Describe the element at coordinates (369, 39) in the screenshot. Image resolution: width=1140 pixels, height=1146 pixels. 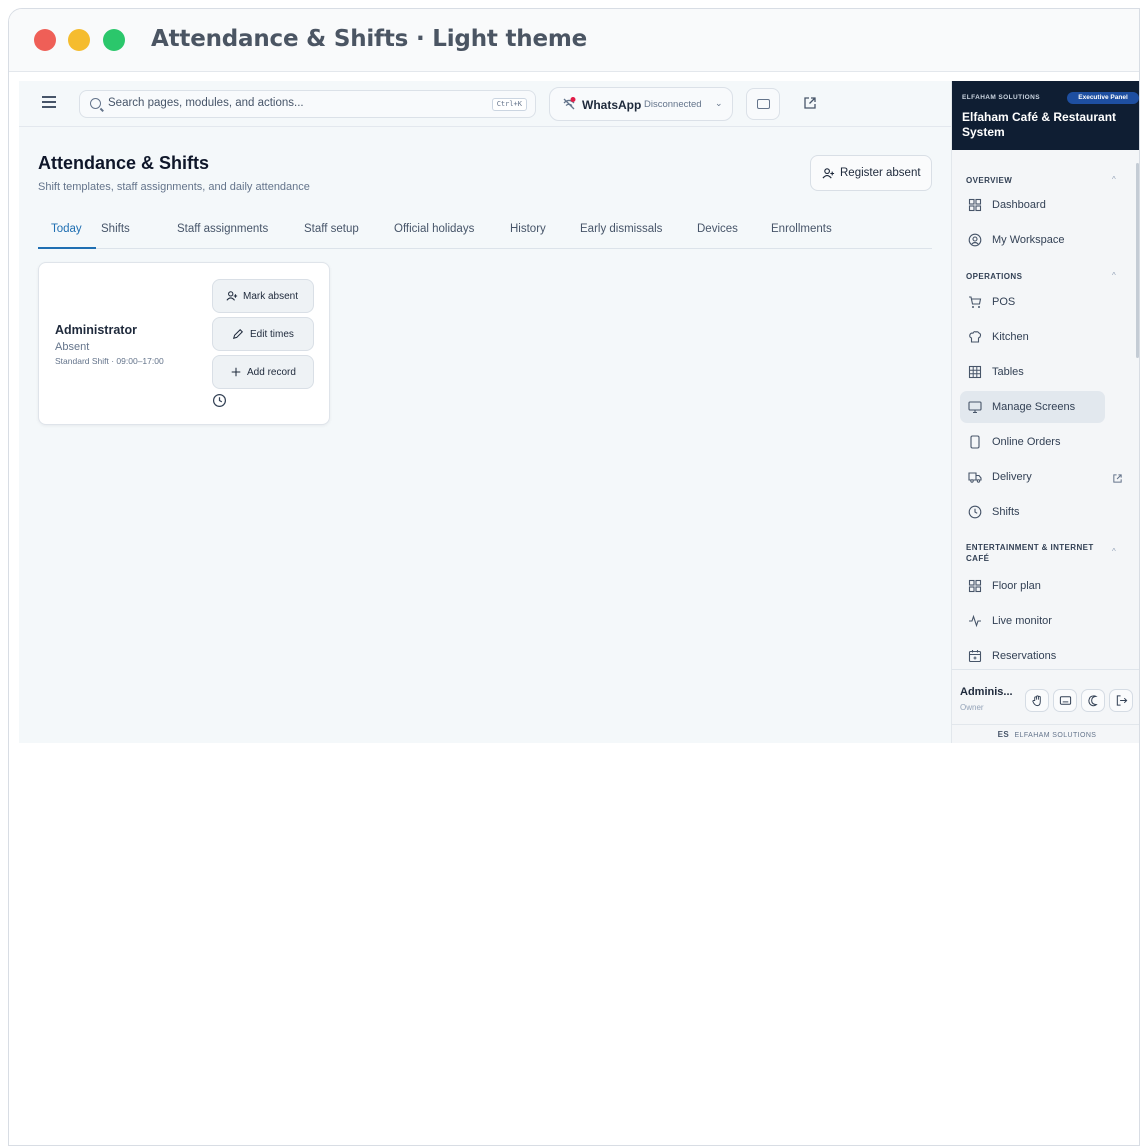
I see `window-title: Attendance & Shifts · Light theme` at that location.